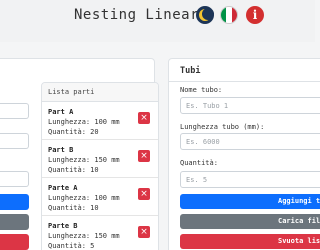 The width and height of the screenshot is (320, 250). I want to click on list-item: Parte B Lunghezza: 150 mm Quantità: 5 ×, so click(100, 233).